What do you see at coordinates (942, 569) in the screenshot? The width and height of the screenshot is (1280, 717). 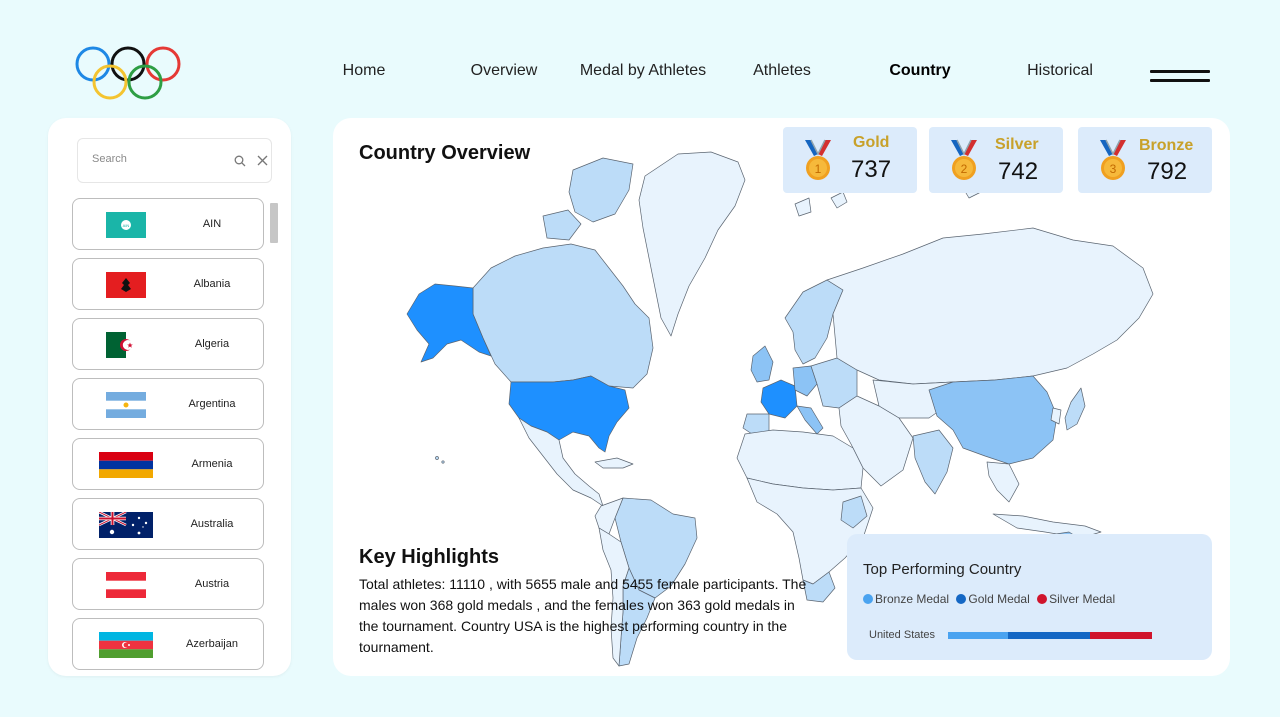 I see `top-performing-title: Top Performing Country` at bounding box center [942, 569].